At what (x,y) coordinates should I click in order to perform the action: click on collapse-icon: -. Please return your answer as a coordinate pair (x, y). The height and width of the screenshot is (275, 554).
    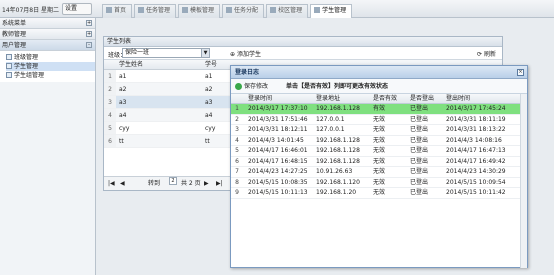
    Looking at the image, I should click on (89, 45).